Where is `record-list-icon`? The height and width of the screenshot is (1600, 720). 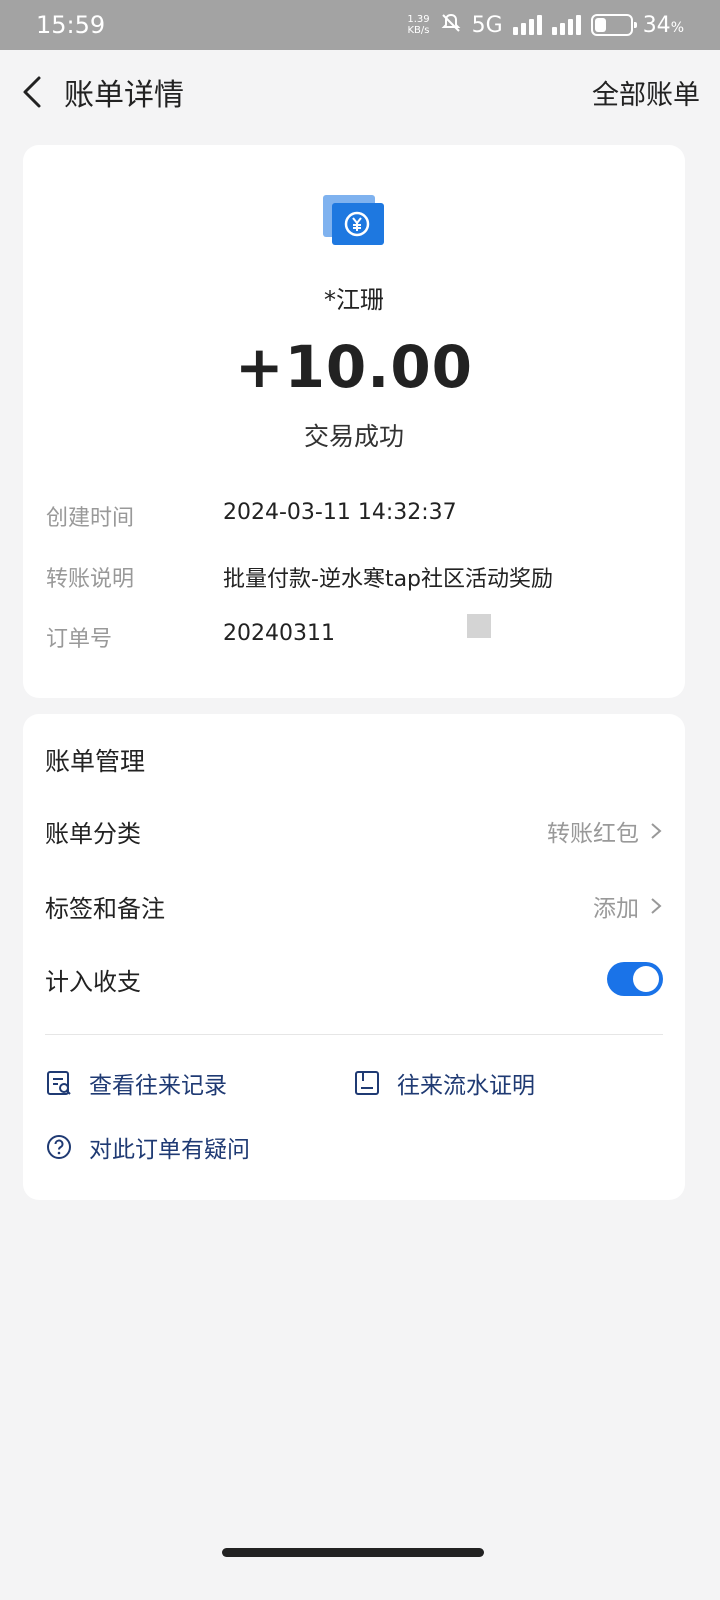 record-list-icon is located at coordinates (59, 1083).